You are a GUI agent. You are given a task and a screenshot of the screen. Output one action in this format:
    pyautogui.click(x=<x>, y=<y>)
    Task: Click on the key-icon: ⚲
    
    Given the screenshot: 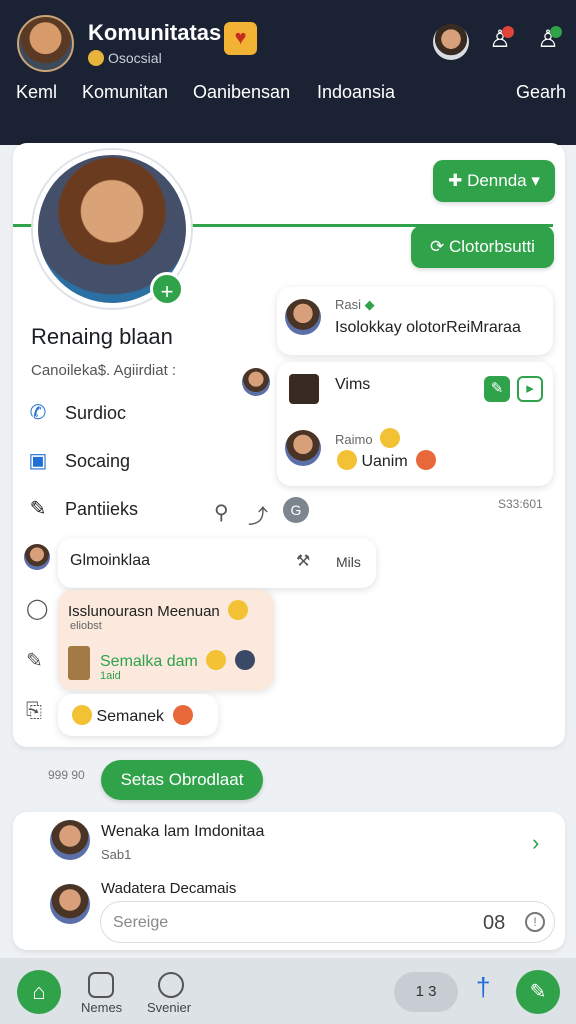 What is the action you would take?
    pyautogui.click(x=221, y=512)
    